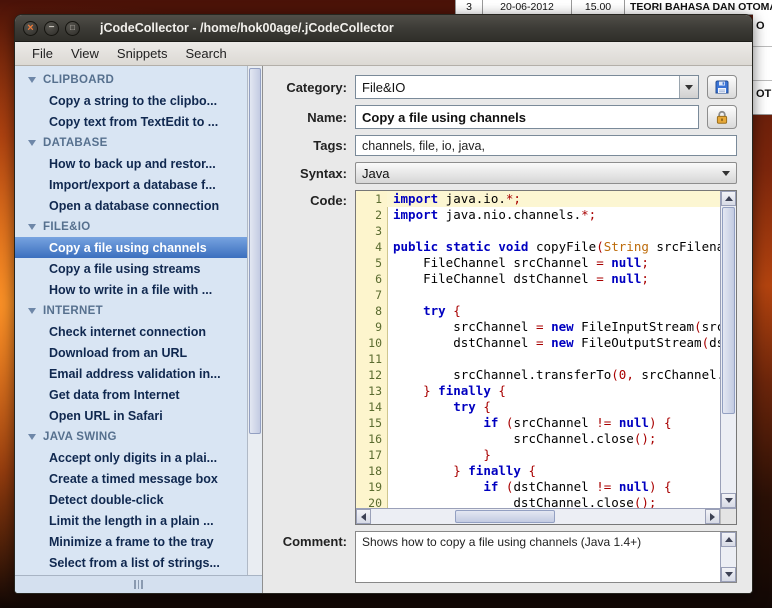  What do you see at coordinates (645, 262) in the screenshot?
I see `code-token: ;` at bounding box center [645, 262].